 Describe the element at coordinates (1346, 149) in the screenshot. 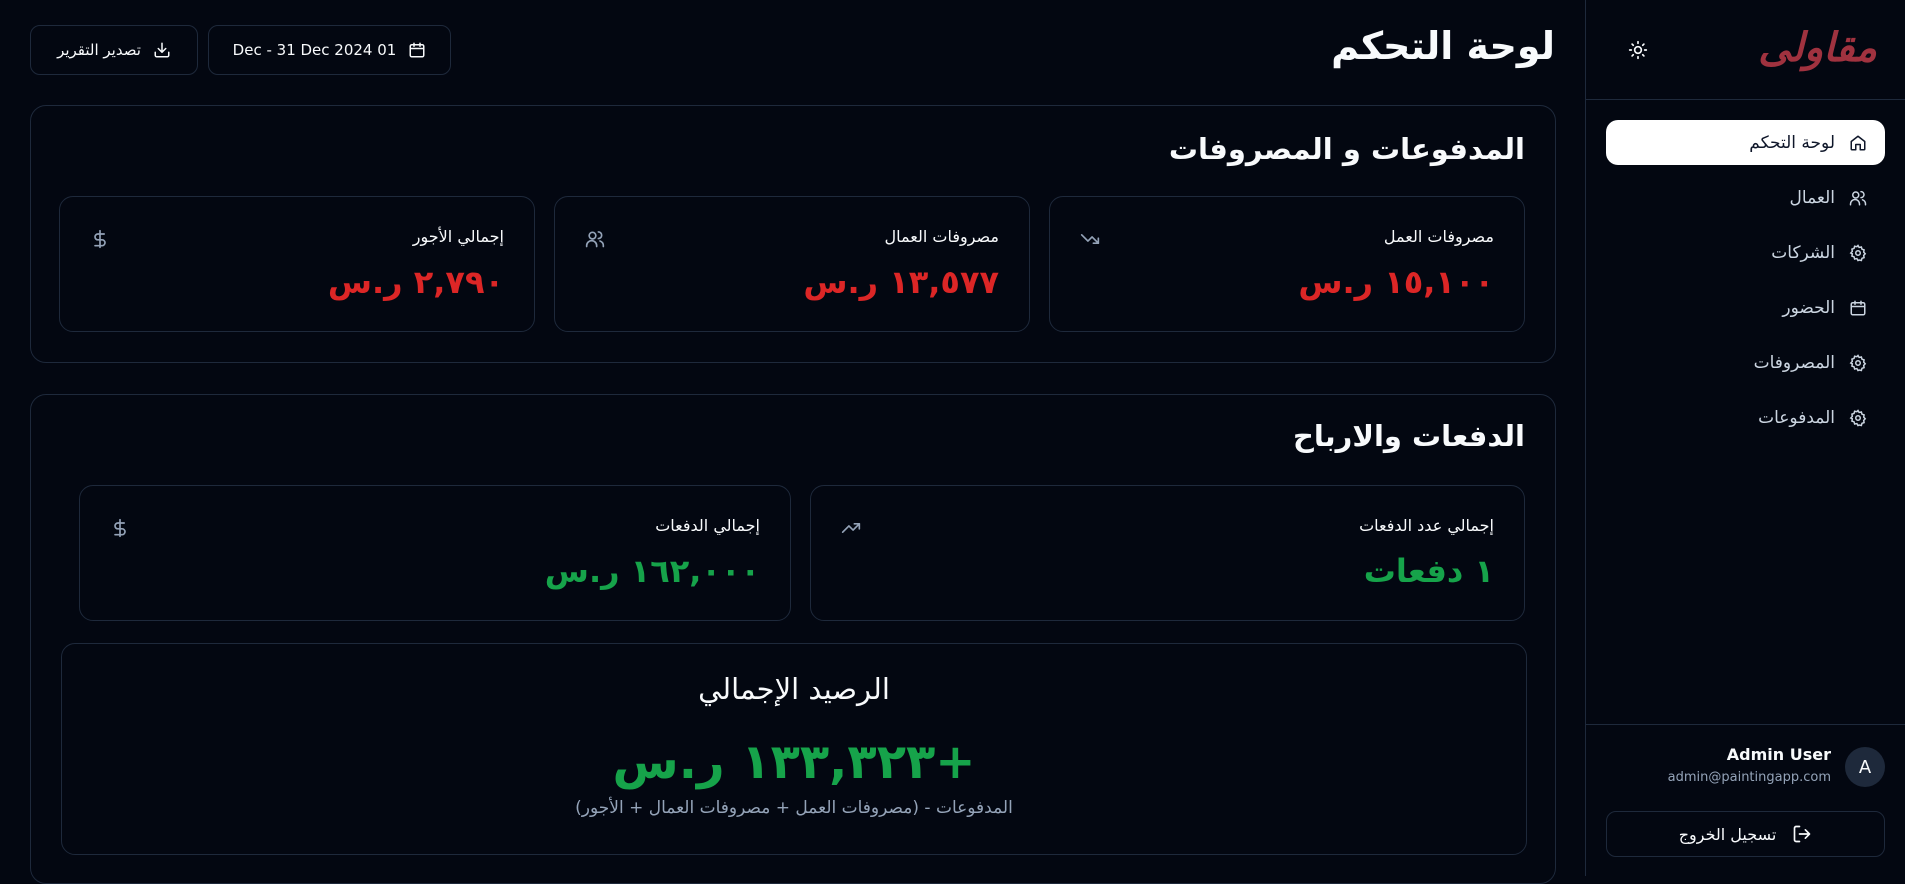

I see `section-title: المدفوعات و المصروفات` at that location.